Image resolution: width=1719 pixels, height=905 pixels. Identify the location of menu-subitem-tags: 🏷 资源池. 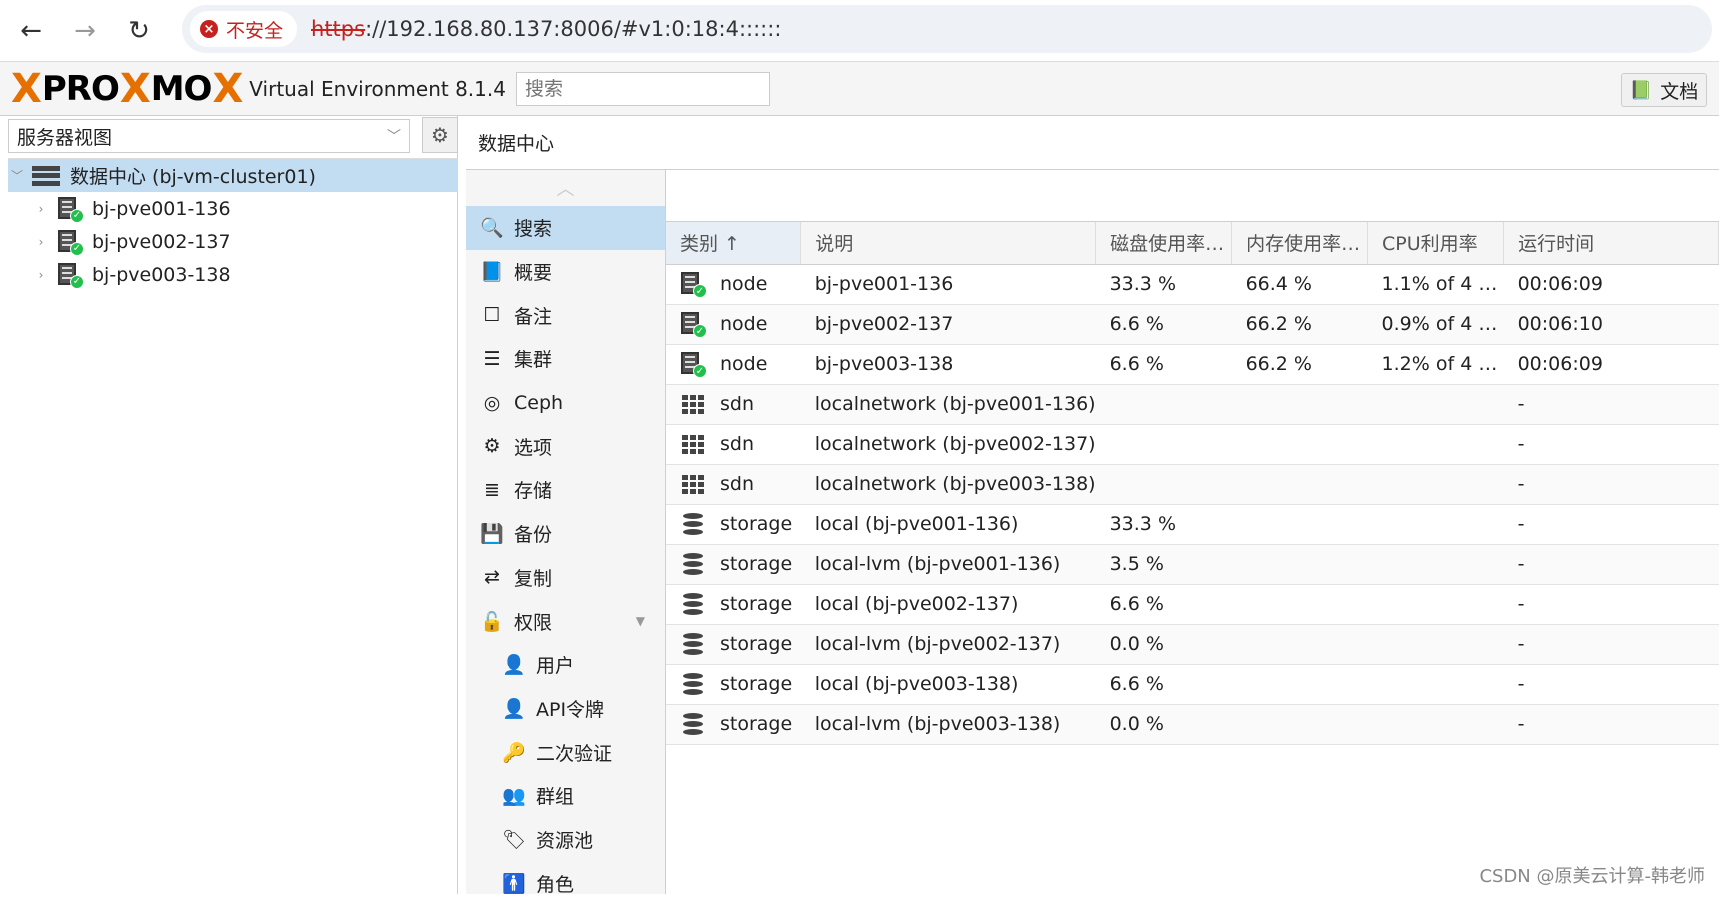
(565, 840).